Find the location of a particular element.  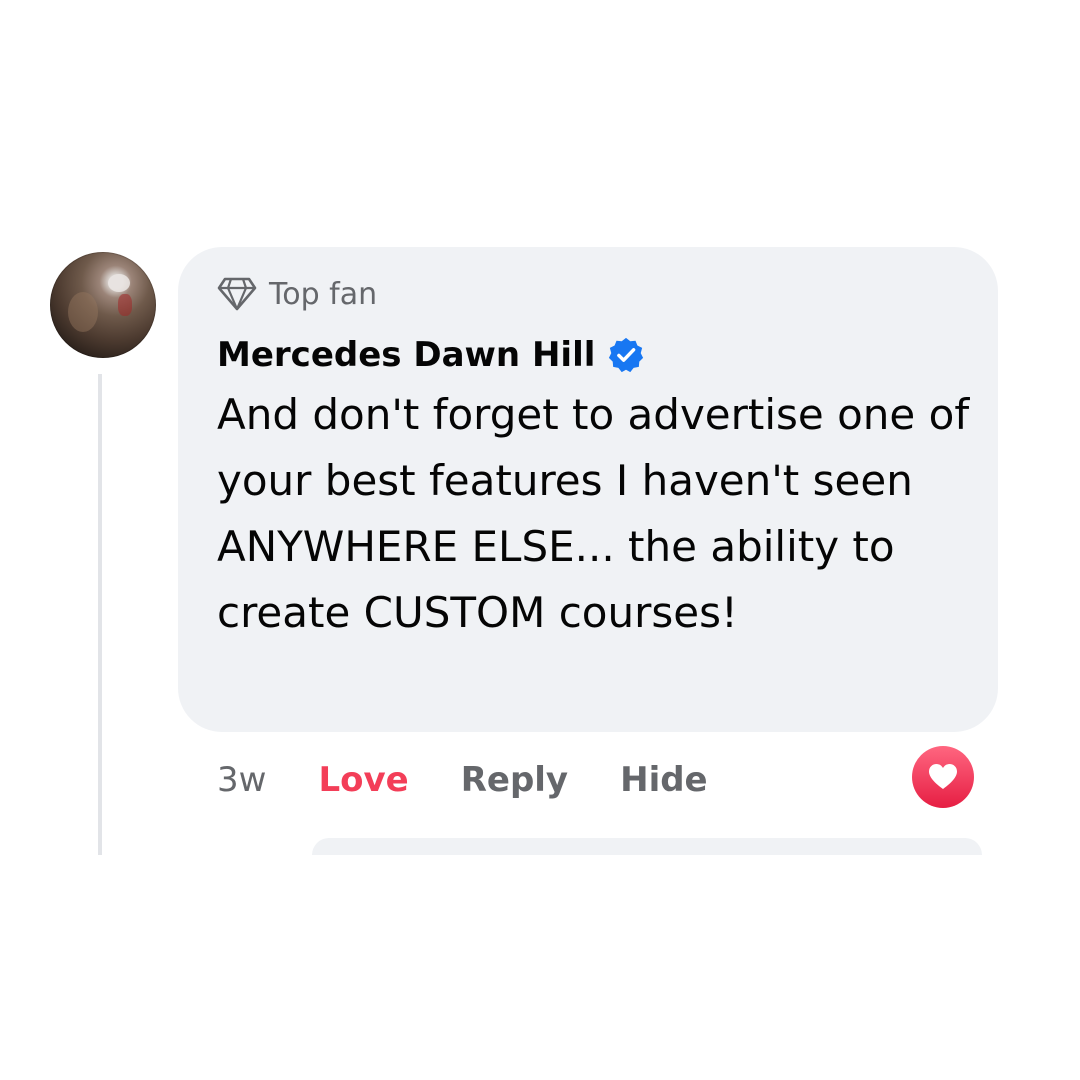

hide-button: Hide is located at coordinates (664, 780).